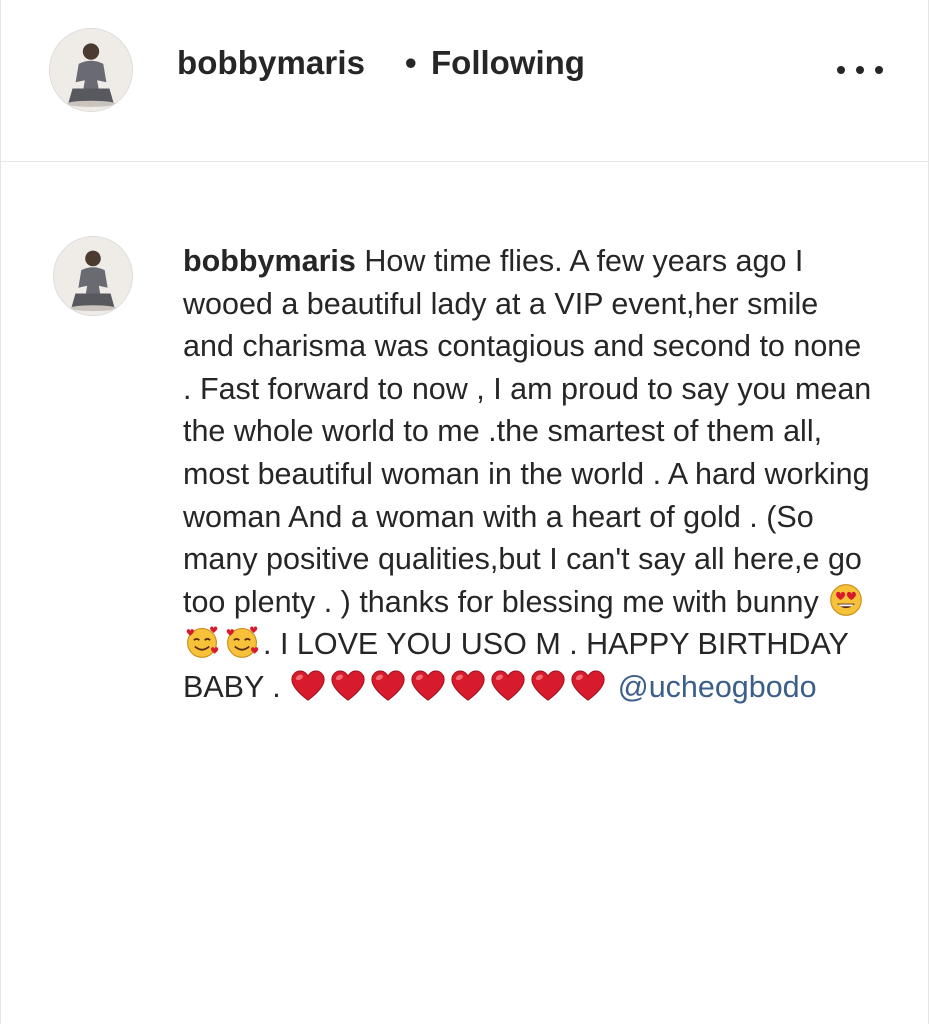  I want to click on following-button: Following, so click(508, 63).